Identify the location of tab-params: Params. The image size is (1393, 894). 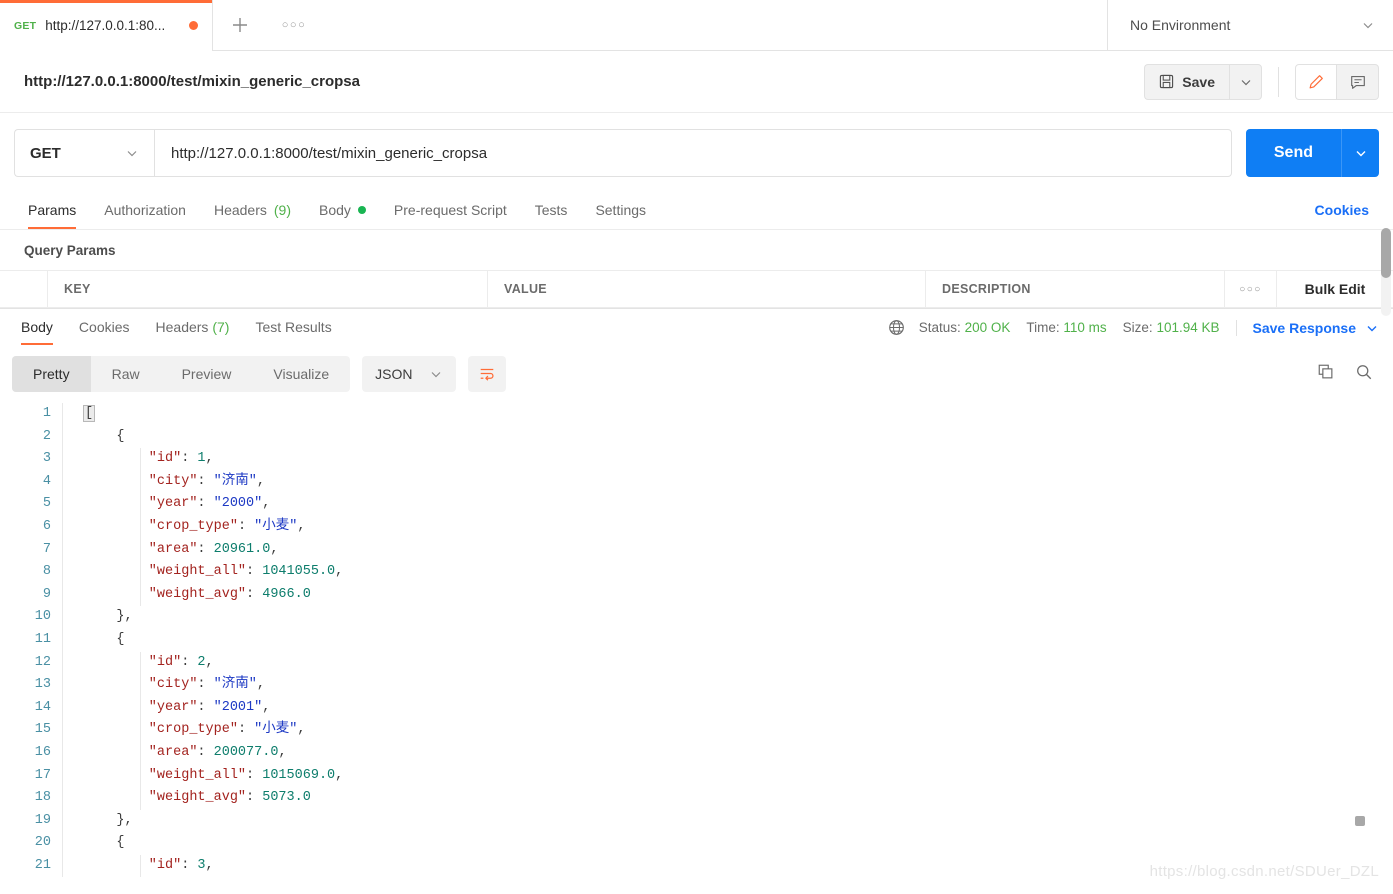
(52, 215).